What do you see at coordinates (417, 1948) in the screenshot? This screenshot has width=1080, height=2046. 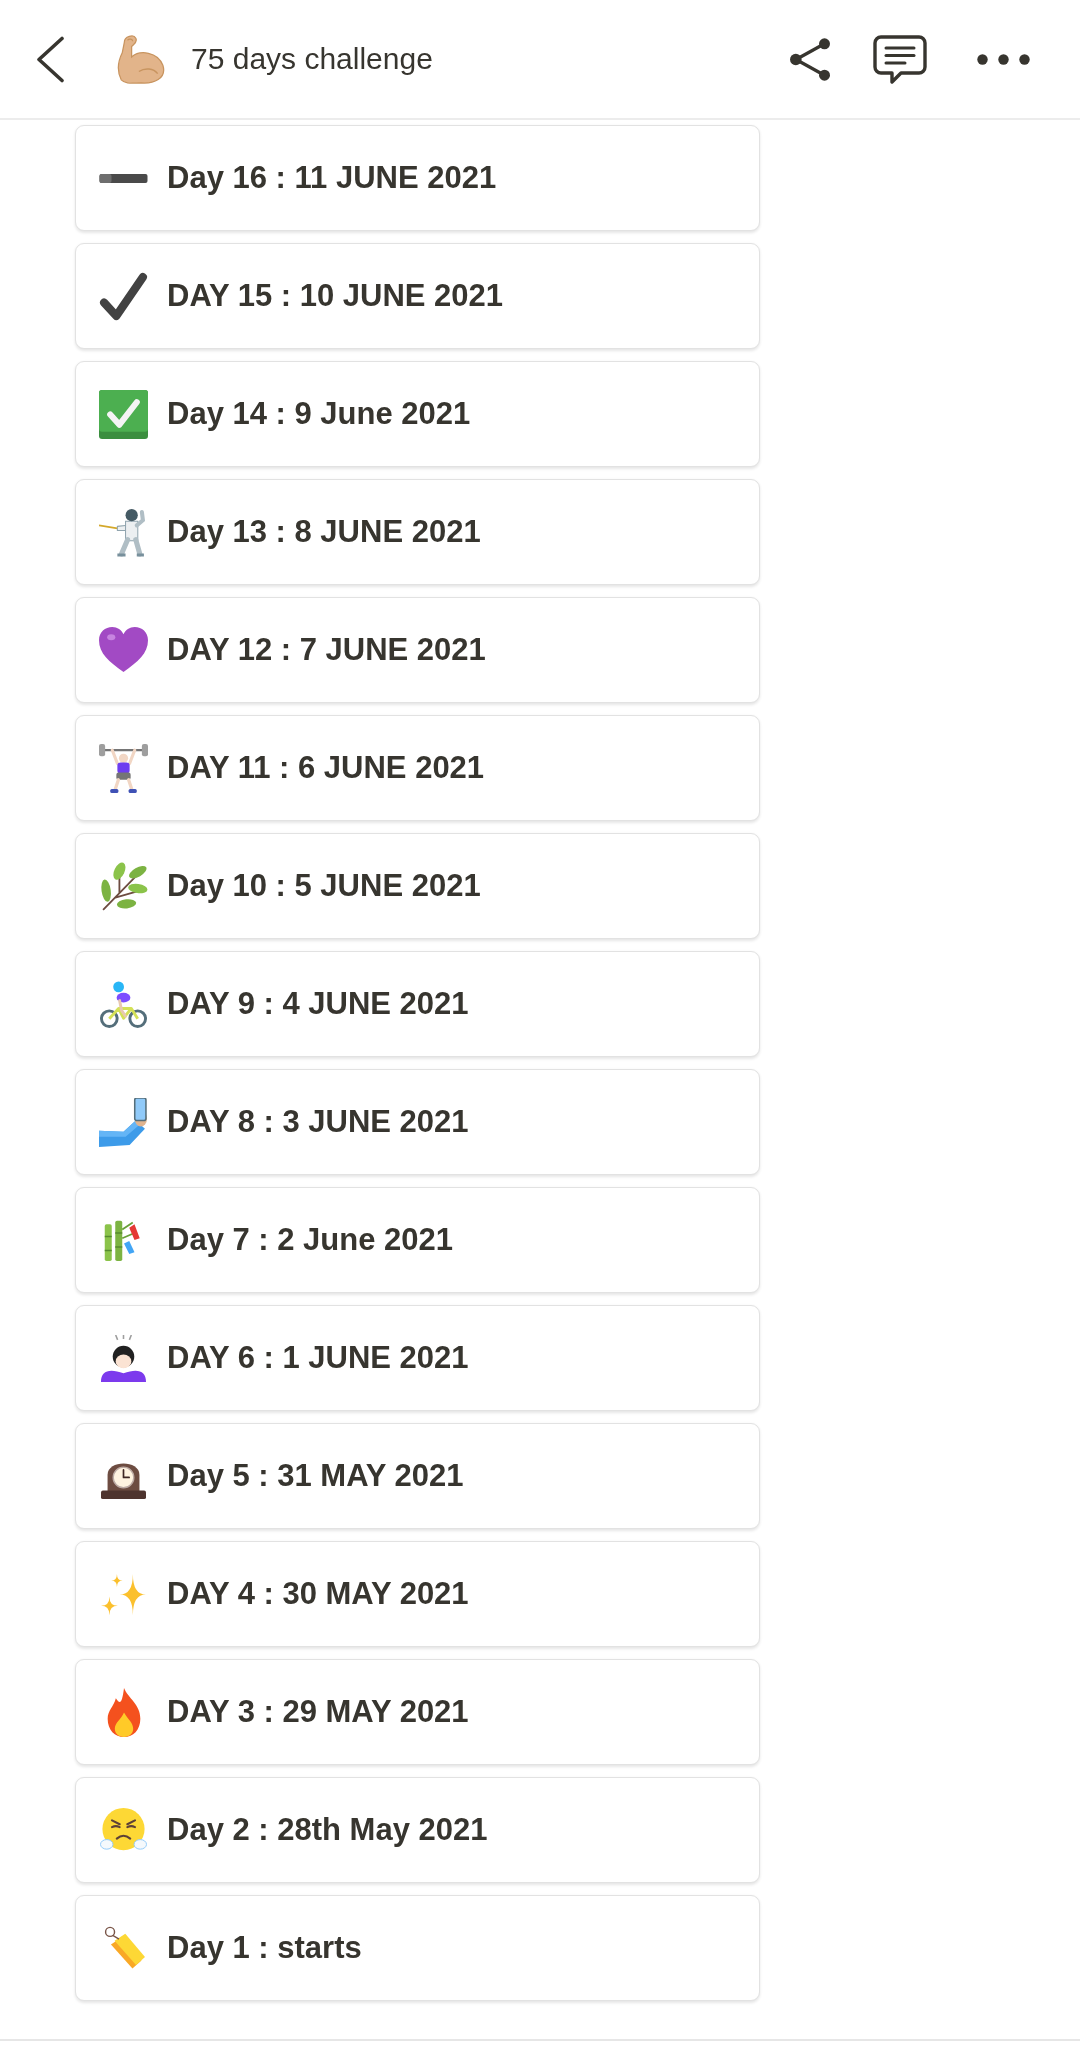 I see `page-link: Day 1 : starts` at bounding box center [417, 1948].